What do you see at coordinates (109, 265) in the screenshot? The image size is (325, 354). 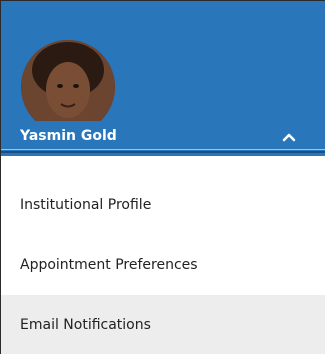 I see `menu-item-label: Appointment Preferences` at bounding box center [109, 265].